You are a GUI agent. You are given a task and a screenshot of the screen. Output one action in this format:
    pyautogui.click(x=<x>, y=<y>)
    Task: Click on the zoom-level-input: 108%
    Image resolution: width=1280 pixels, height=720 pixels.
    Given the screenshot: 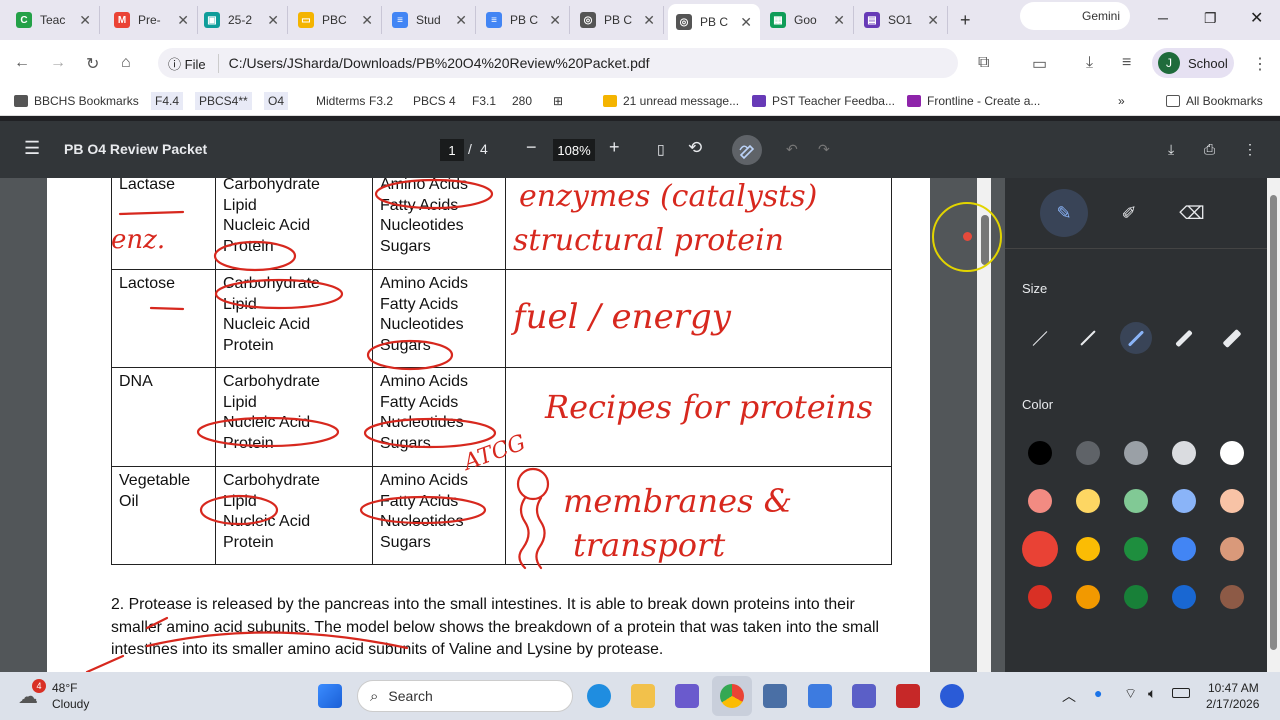 What is the action you would take?
    pyautogui.click(x=574, y=150)
    